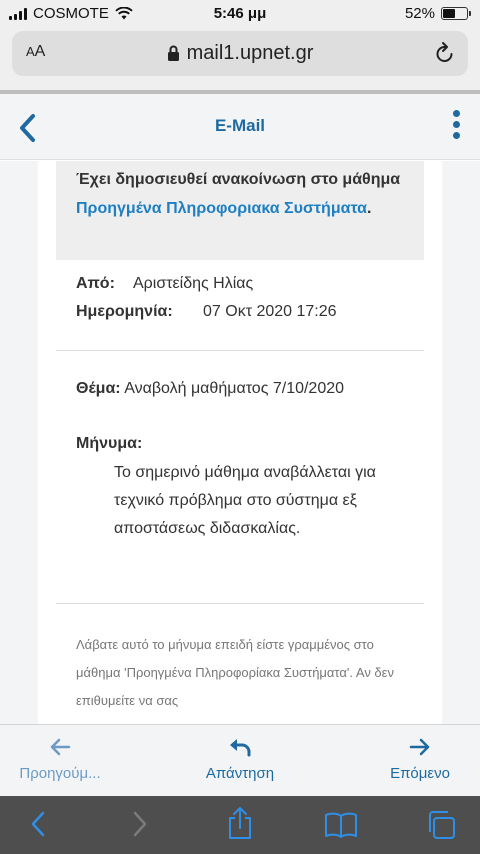 The image size is (480, 854). What do you see at coordinates (240, 748) in the screenshot?
I see `reply-icon` at bounding box center [240, 748].